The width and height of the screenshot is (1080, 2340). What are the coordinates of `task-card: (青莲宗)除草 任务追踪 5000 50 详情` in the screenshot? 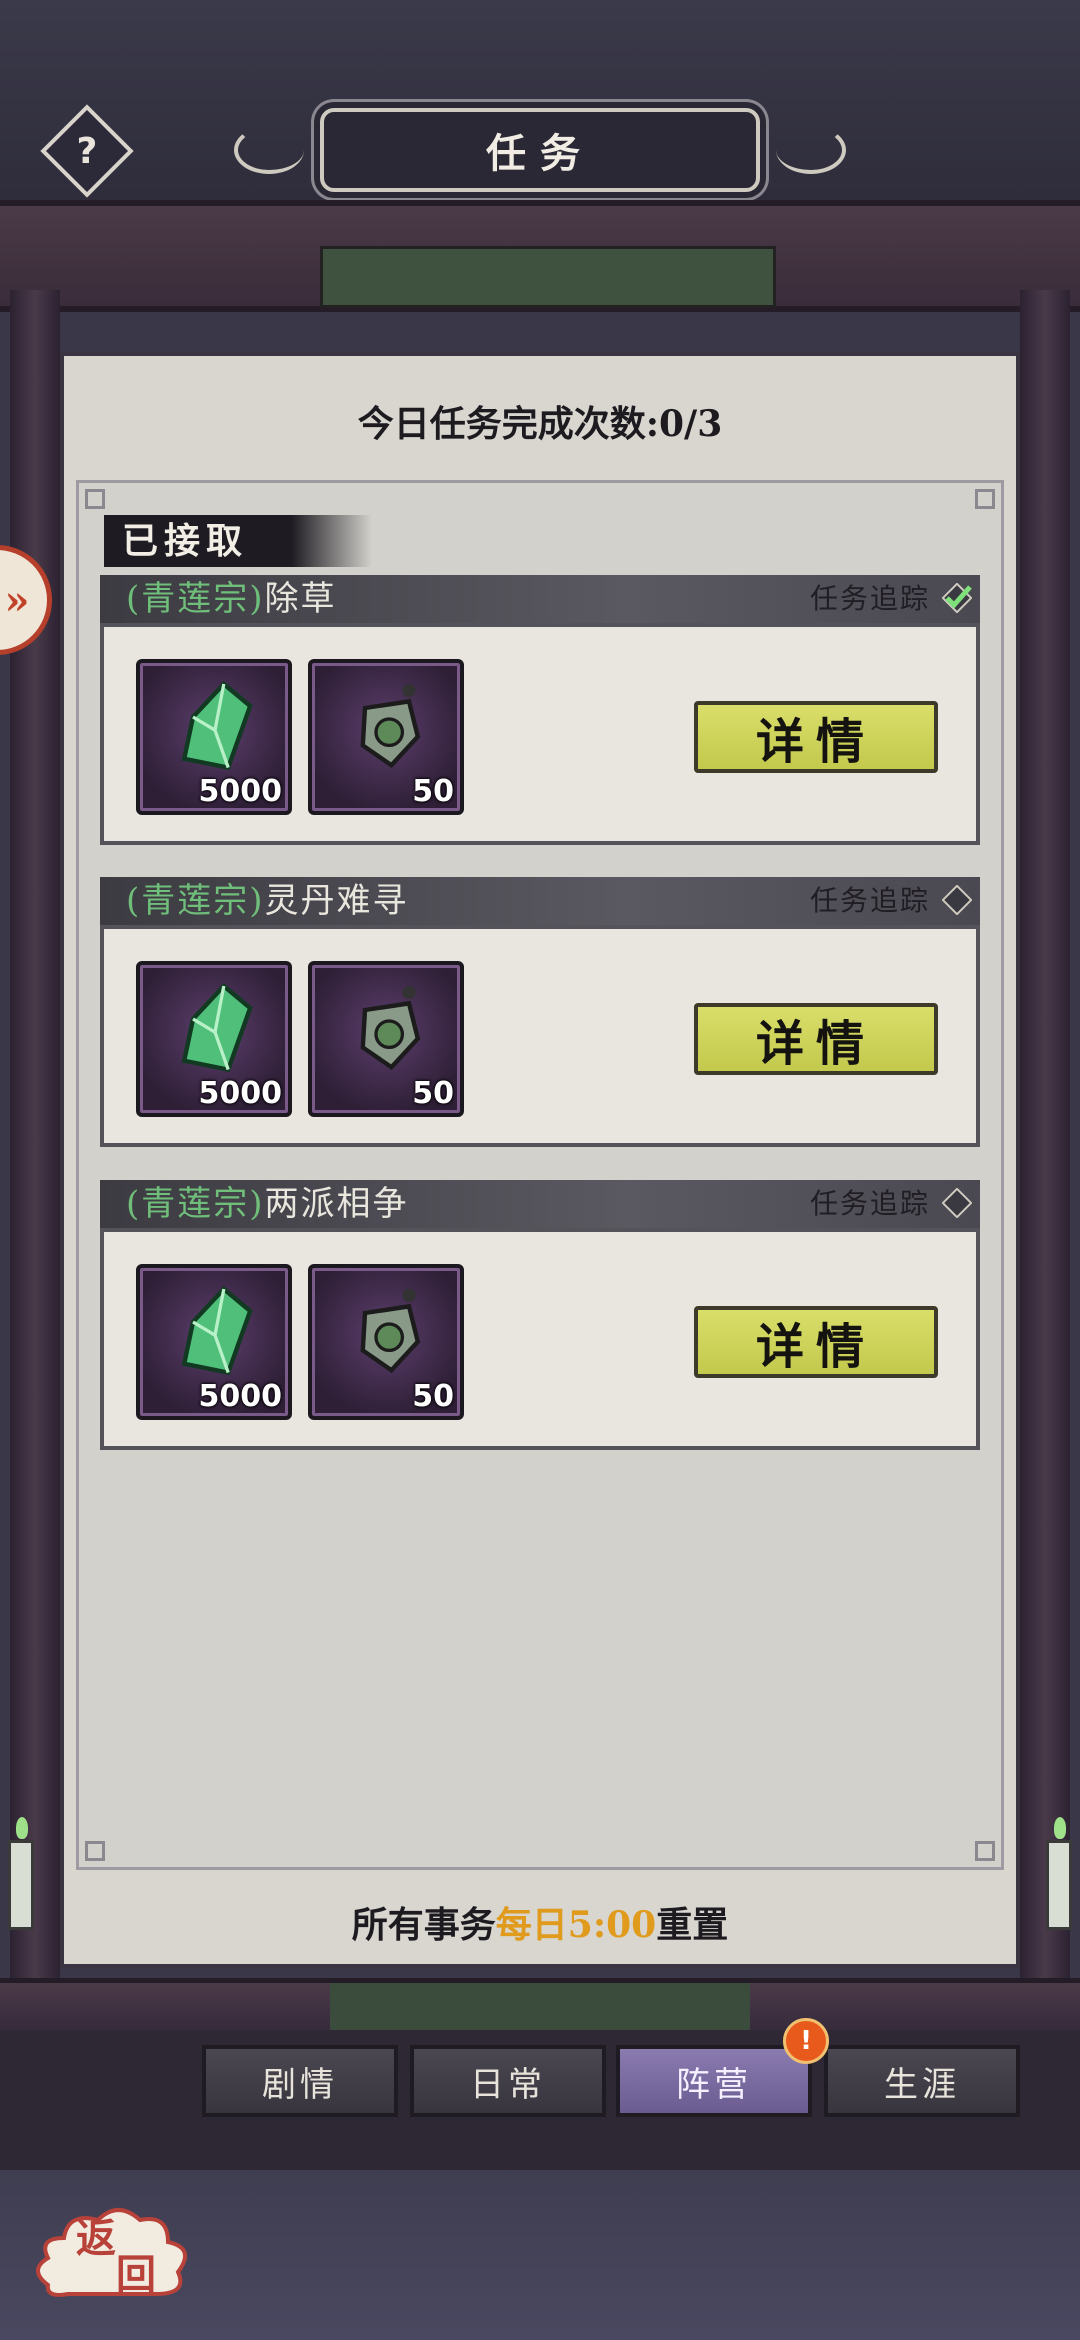 It's located at (540, 710).